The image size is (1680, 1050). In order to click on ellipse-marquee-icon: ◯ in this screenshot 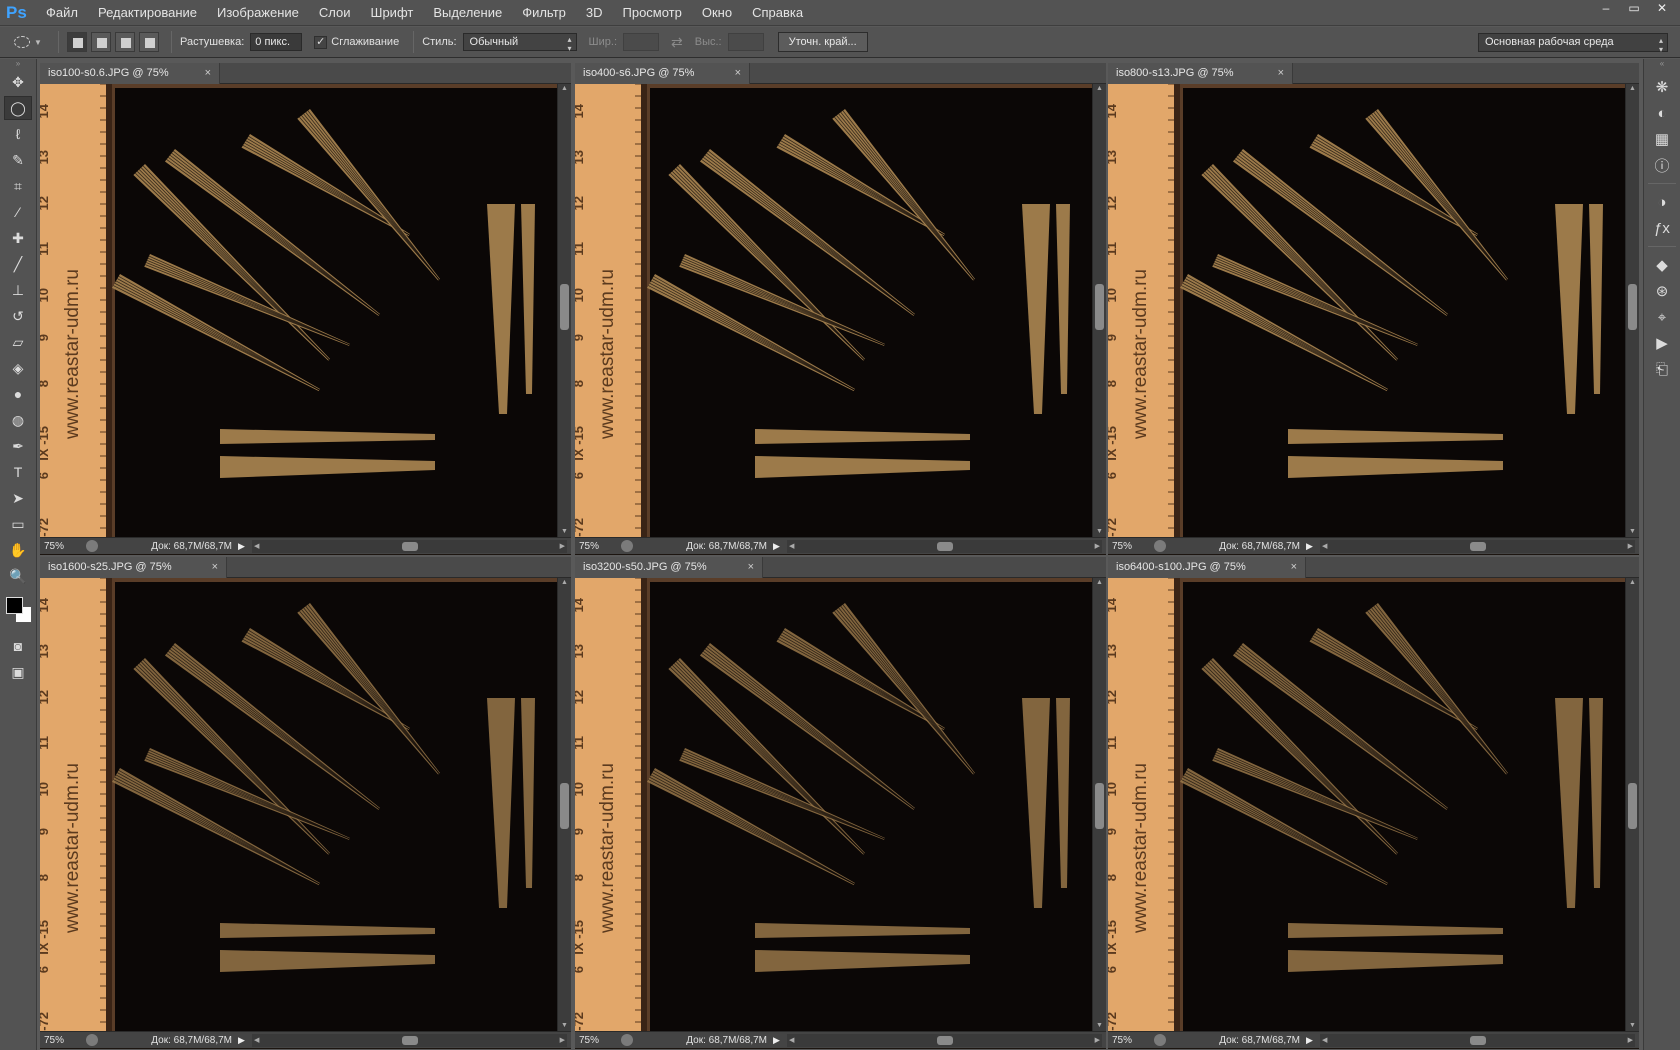, I will do `click(18, 108)`.